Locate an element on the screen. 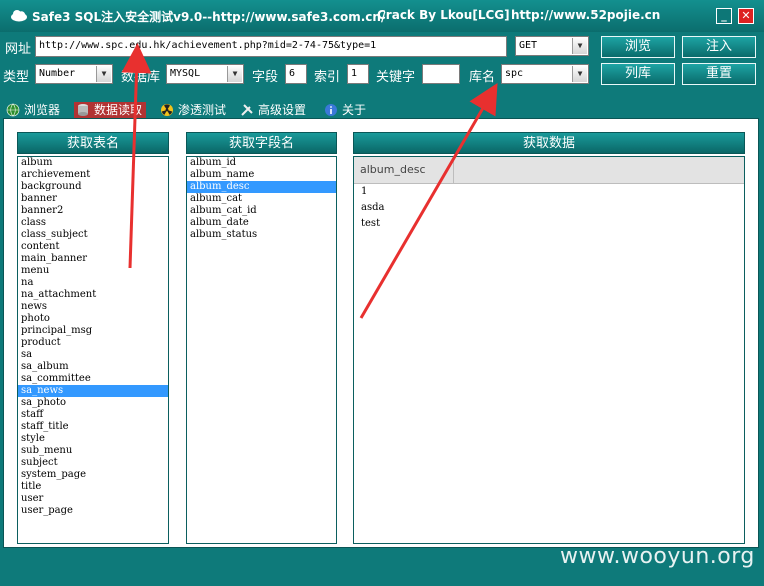 The width and height of the screenshot is (764, 586). grid-header: album_desc is located at coordinates (549, 170).